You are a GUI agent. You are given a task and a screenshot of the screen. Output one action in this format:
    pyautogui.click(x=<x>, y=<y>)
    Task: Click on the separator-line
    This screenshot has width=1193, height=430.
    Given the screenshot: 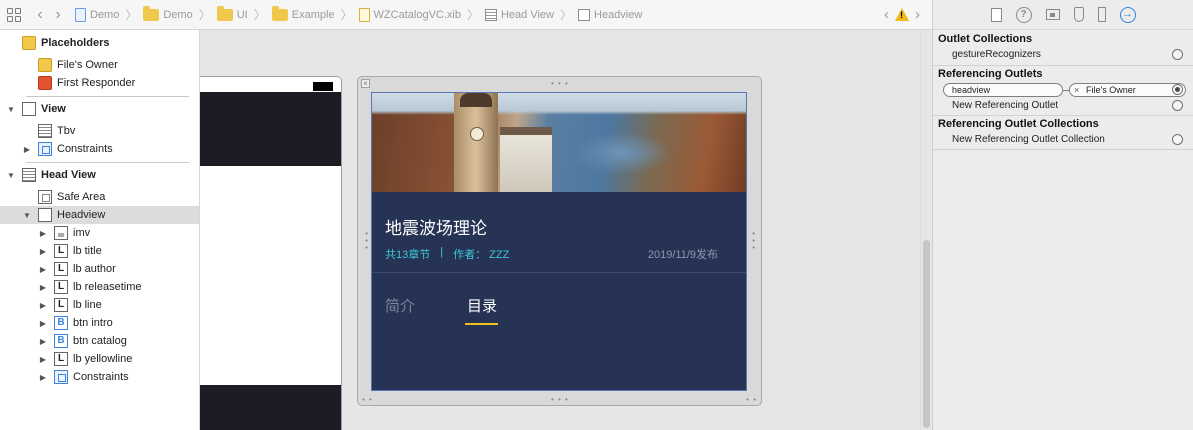 What is the action you would take?
    pyautogui.click(x=559, y=272)
    